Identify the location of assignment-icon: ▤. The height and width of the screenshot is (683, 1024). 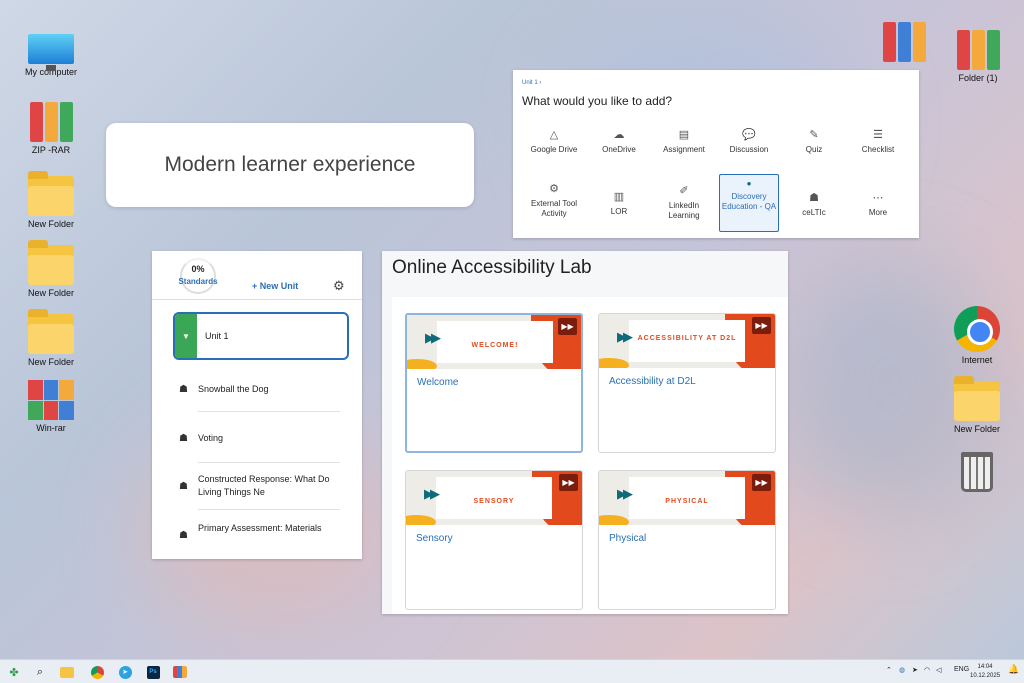
(684, 135).